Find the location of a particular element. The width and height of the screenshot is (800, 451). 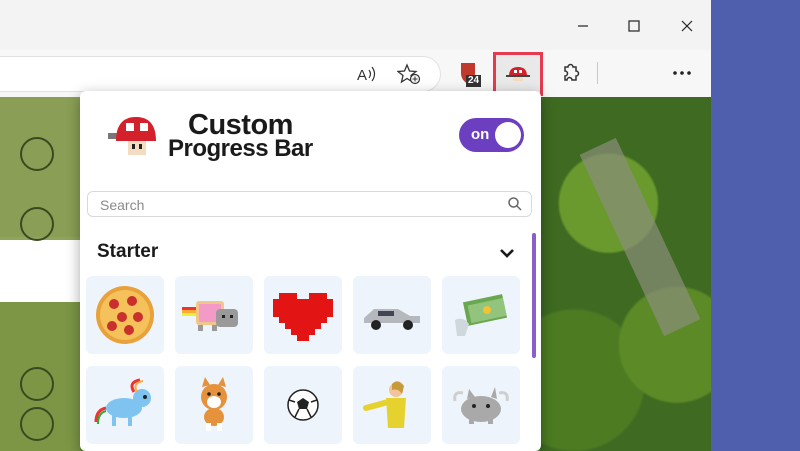

shield-extension-button: 24 is located at coordinates (470, 75).